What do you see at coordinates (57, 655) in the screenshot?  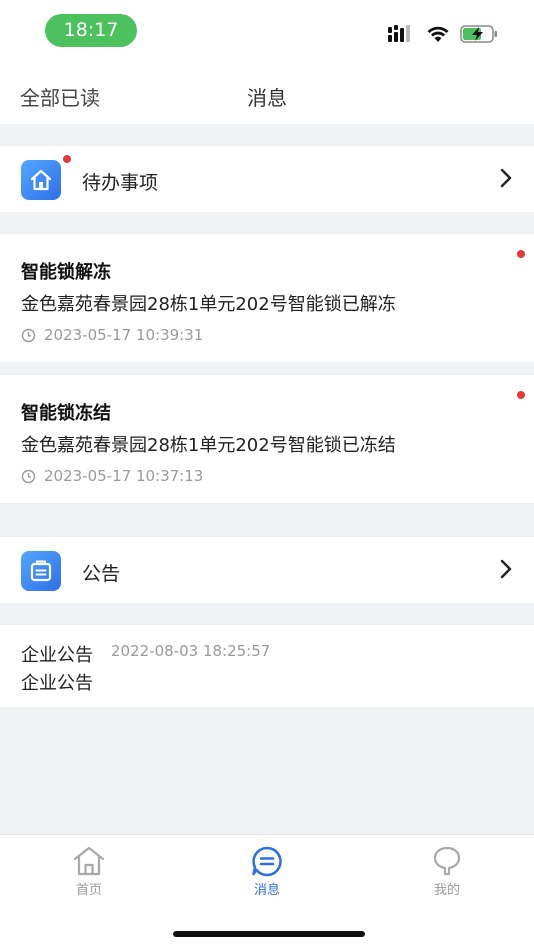 I see `notice-title: 企业公告` at bounding box center [57, 655].